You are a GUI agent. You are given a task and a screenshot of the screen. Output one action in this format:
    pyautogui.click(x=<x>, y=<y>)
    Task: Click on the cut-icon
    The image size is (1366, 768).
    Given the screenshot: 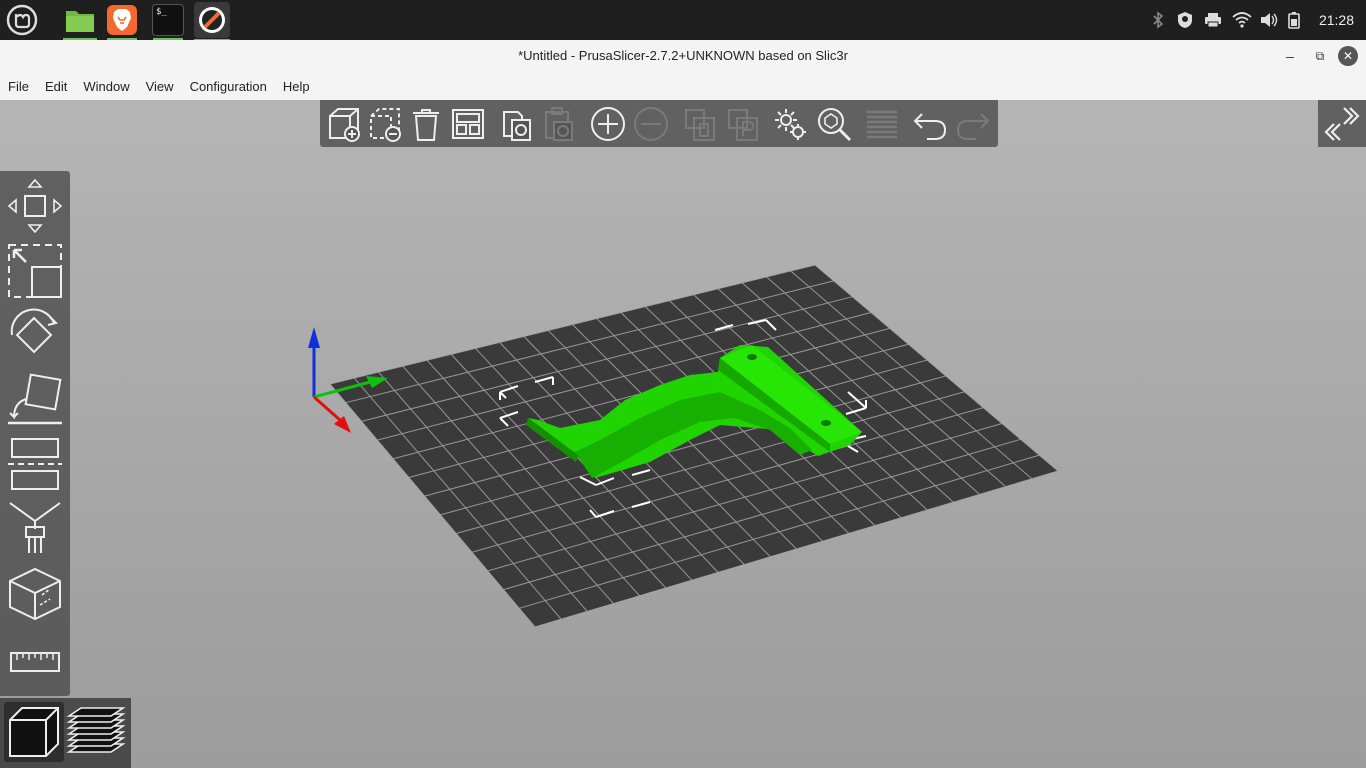 What is the action you would take?
    pyautogui.click(x=35, y=462)
    